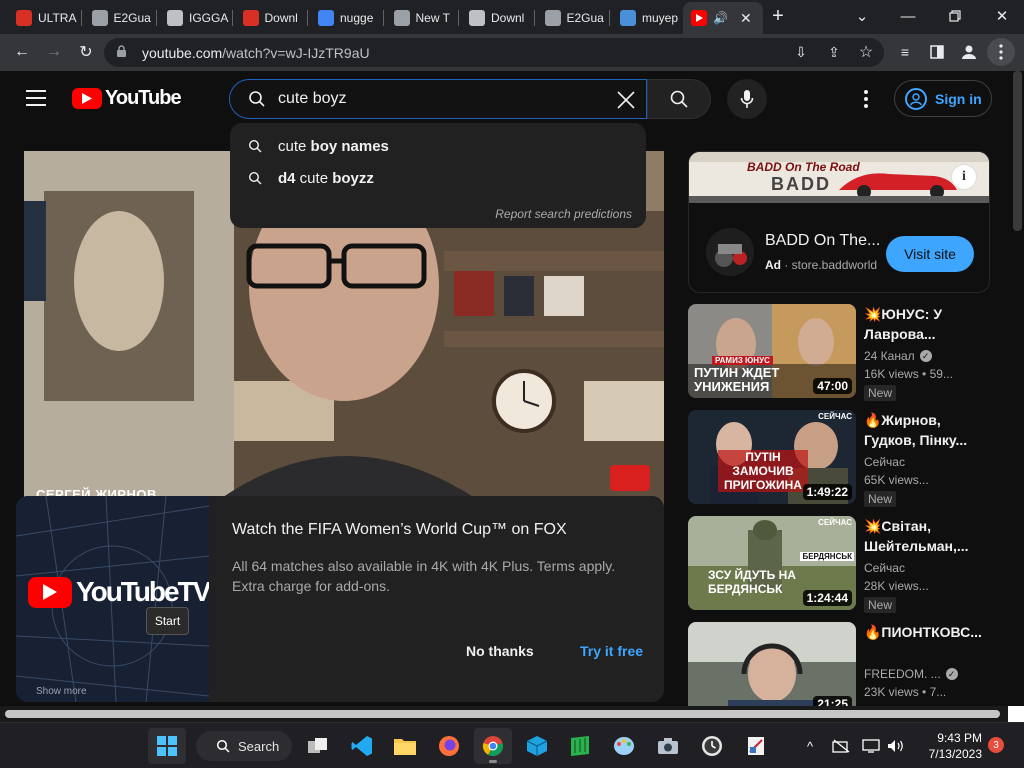 The height and width of the screenshot is (768, 1024). What do you see at coordinates (494, 52) in the screenshot?
I see `address-bar: youtube.com/watch?v=wJ-IJzTR9aU` at bounding box center [494, 52].